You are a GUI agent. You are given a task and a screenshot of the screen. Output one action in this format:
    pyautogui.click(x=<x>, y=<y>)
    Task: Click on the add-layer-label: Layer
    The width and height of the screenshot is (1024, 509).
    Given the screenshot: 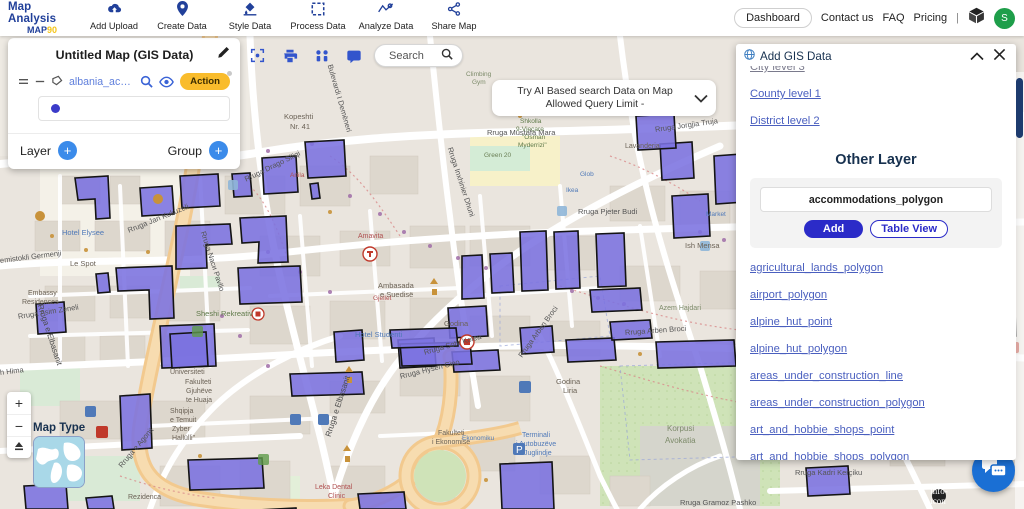 What is the action you would take?
    pyautogui.click(x=35, y=150)
    